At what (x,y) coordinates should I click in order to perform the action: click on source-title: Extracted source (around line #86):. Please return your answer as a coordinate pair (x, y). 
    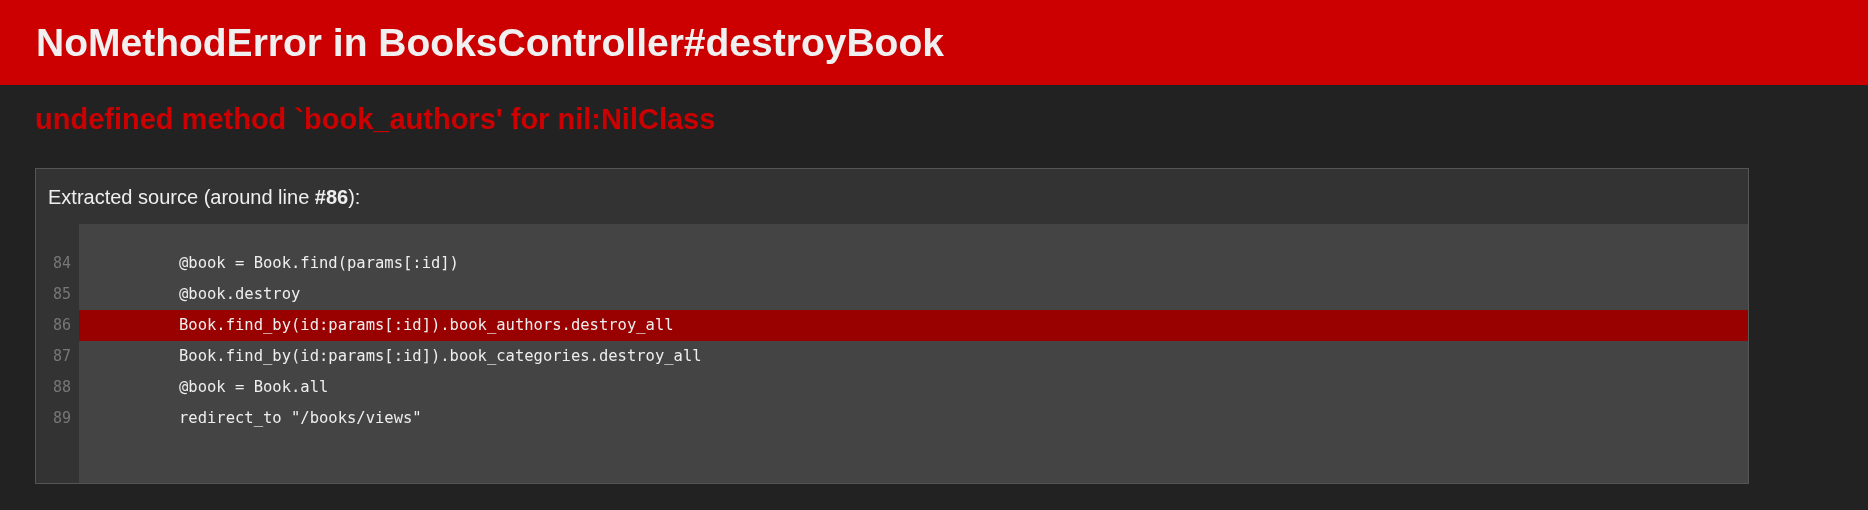
    Looking at the image, I should click on (204, 197).